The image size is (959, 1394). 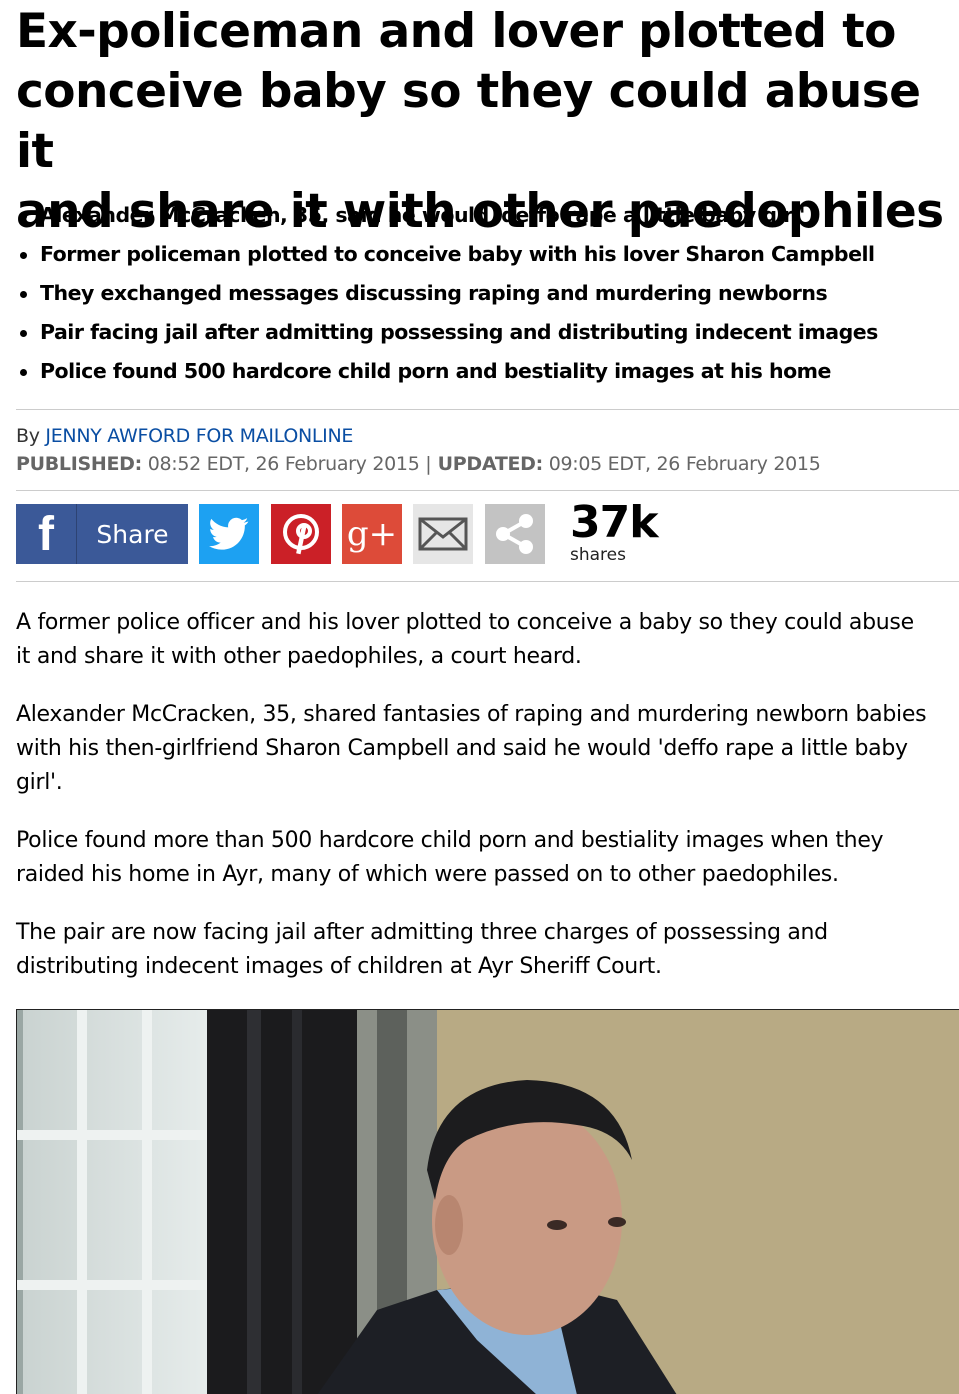 I want to click on pinterest-share-button, so click(x=301, y=534).